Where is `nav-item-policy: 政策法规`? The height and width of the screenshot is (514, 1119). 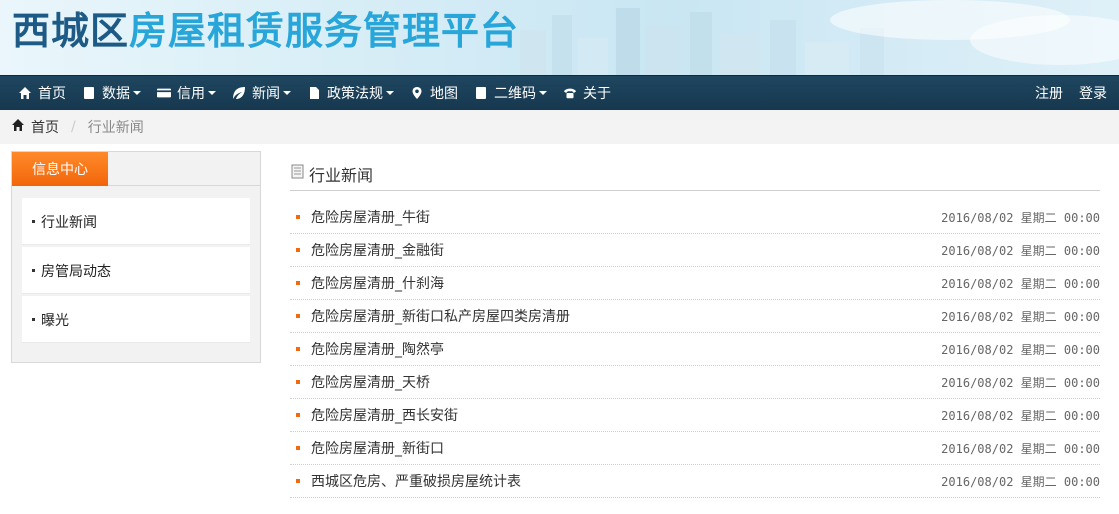 nav-item-policy: 政策法规 is located at coordinates (350, 93).